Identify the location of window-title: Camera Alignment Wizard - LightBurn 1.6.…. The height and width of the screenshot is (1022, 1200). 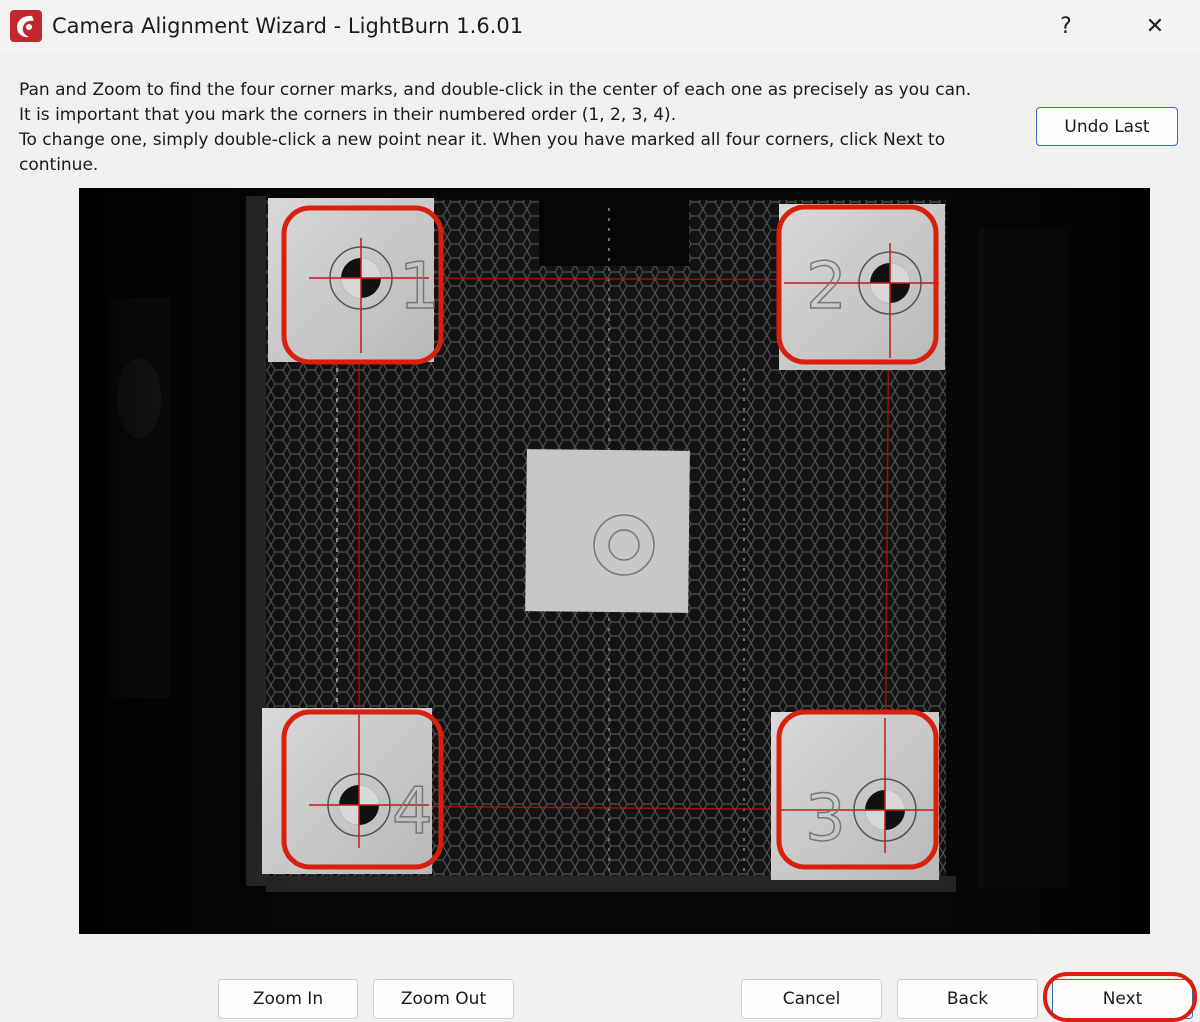
(288, 26).